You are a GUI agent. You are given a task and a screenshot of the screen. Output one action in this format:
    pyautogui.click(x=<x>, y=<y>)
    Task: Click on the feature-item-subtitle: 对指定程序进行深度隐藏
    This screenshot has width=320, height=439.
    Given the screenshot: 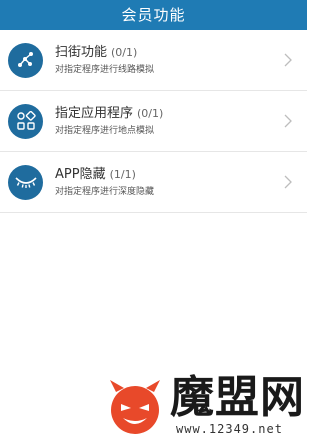 What is the action you would take?
    pyautogui.click(x=105, y=191)
    